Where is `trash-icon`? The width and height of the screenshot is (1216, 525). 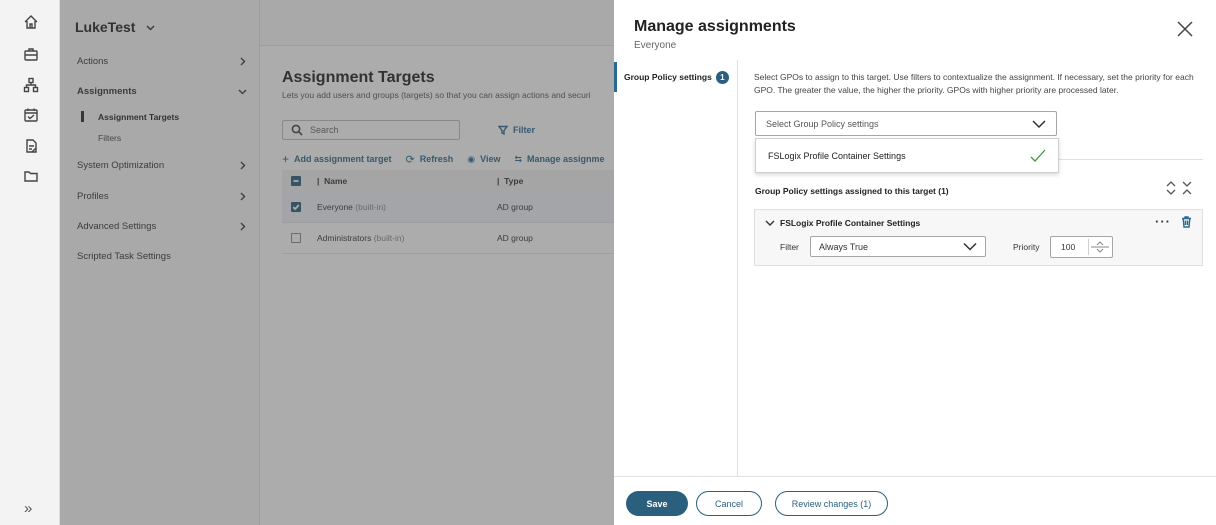 trash-icon is located at coordinates (1186, 223).